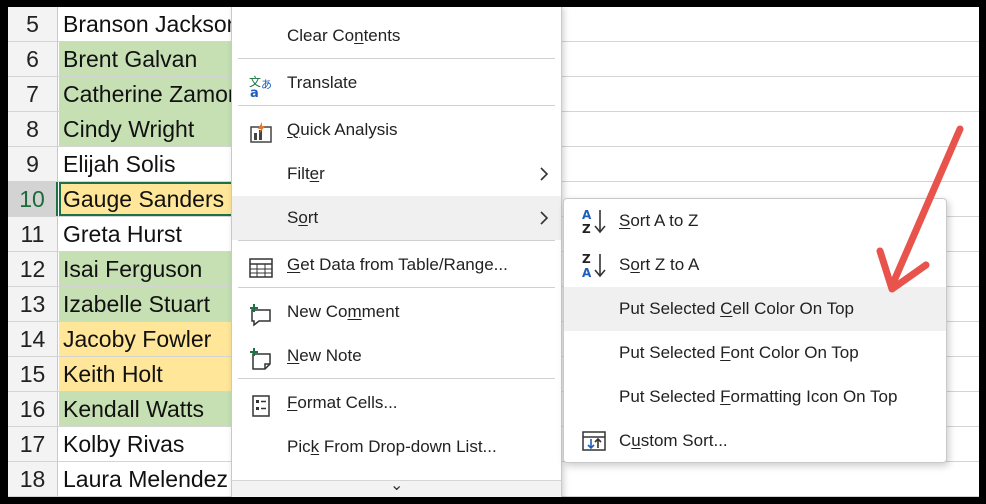  What do you see at coordinates (725, 352) in the screenshot?
I see `access-key: F` at bounding box center [725, 352].